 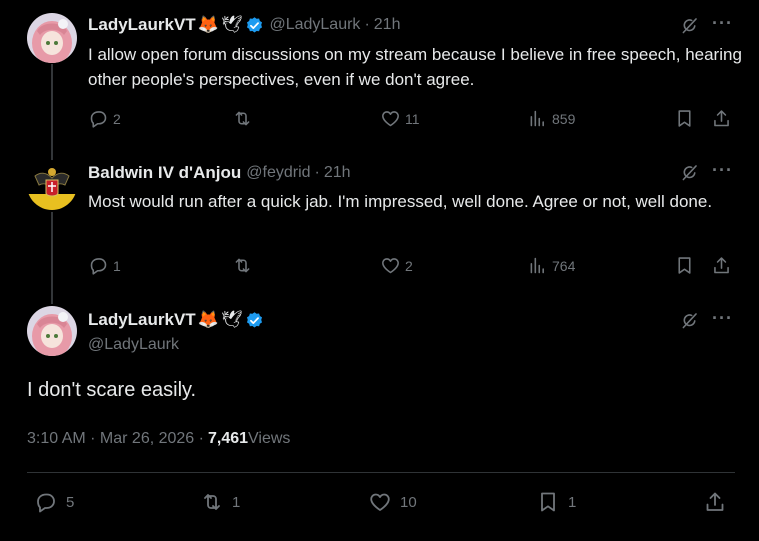 I want to click on bookmark-button: 1, so click(x=556, y=502).